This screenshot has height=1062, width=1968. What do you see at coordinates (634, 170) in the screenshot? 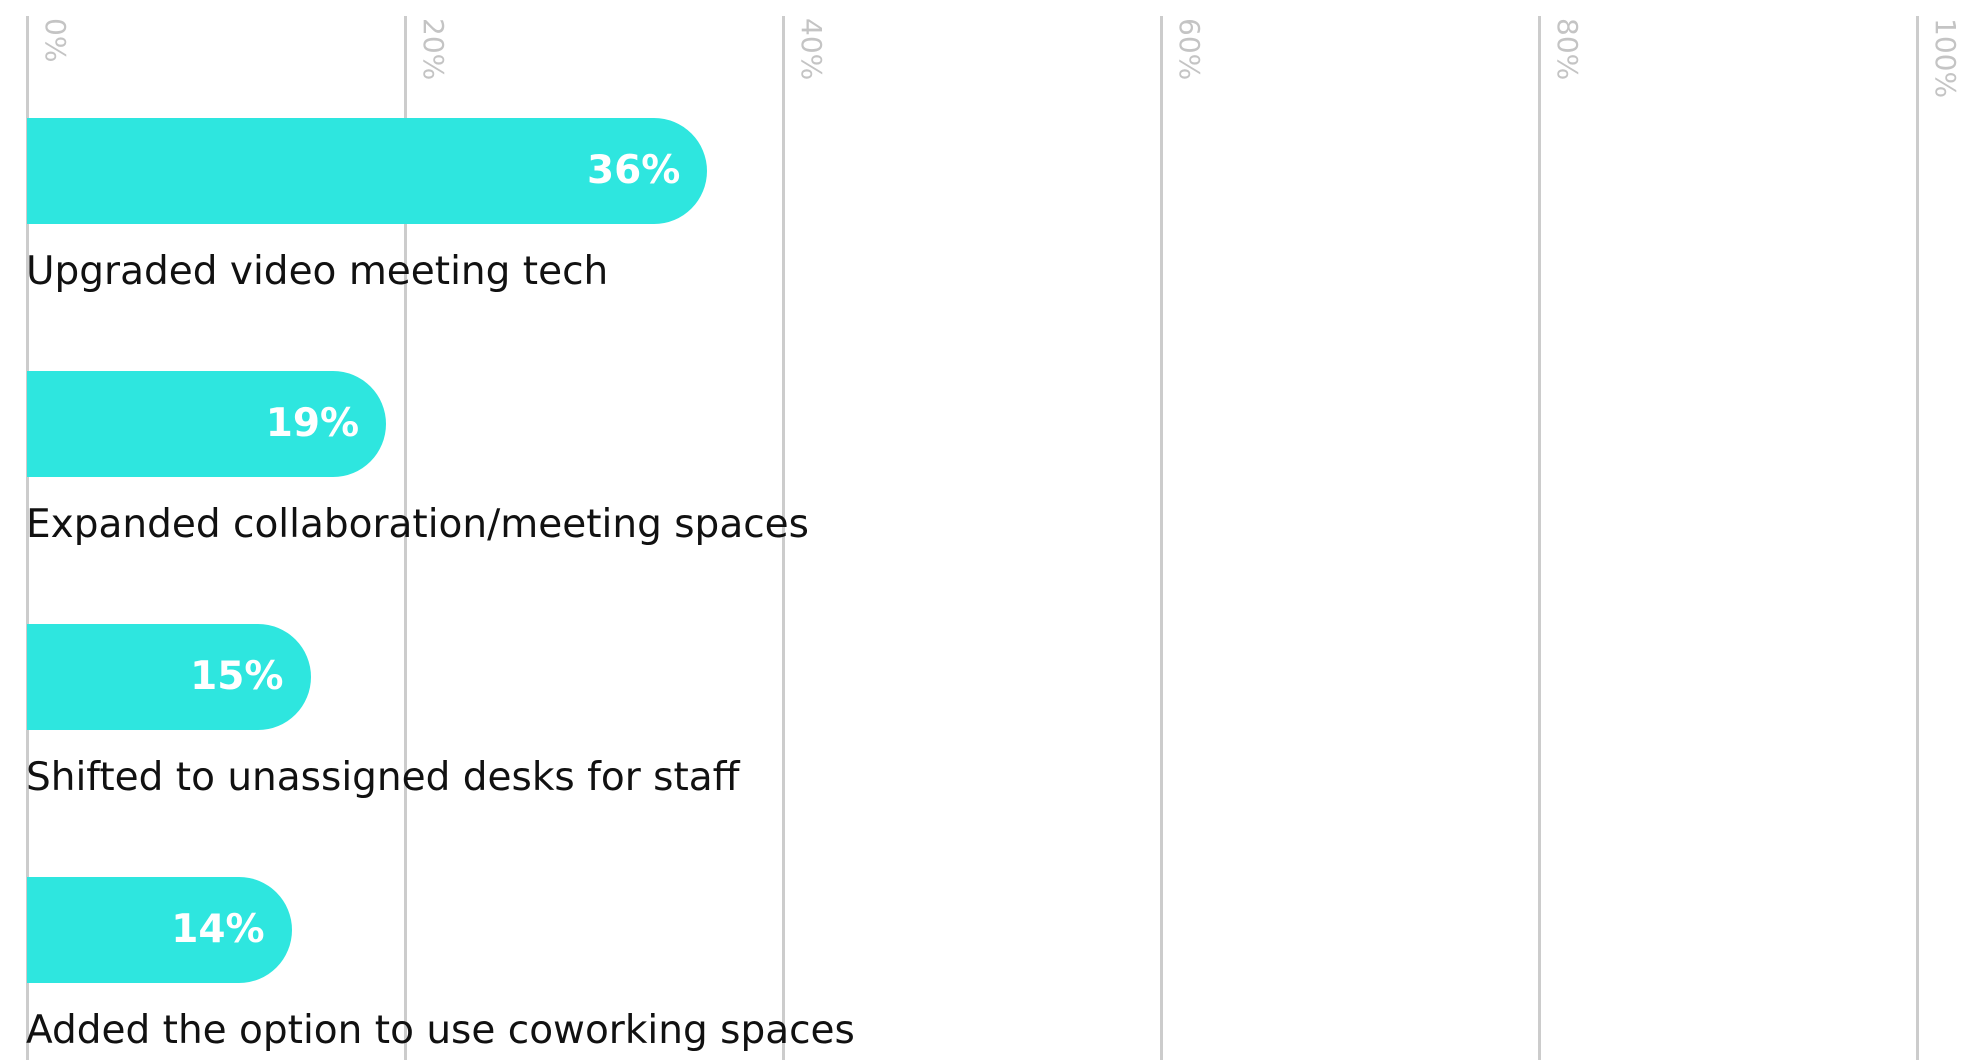
I see `bar-value-label: 36%` at bounding box center [634, 170].